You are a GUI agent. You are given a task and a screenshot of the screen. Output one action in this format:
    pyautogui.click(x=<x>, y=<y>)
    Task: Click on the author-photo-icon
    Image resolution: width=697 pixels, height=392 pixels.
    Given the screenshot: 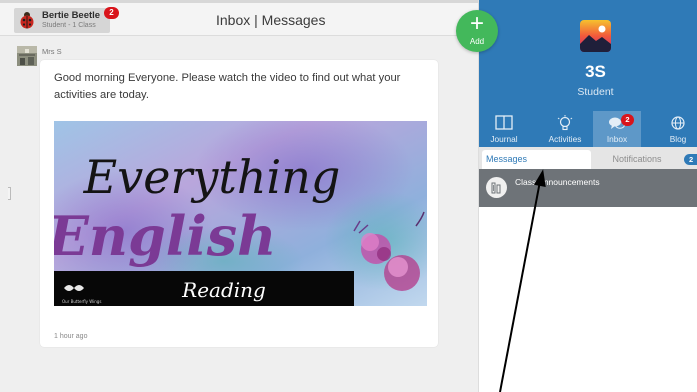 What is the action you would take?
    pyautogui.click(x=27, y=56)
    